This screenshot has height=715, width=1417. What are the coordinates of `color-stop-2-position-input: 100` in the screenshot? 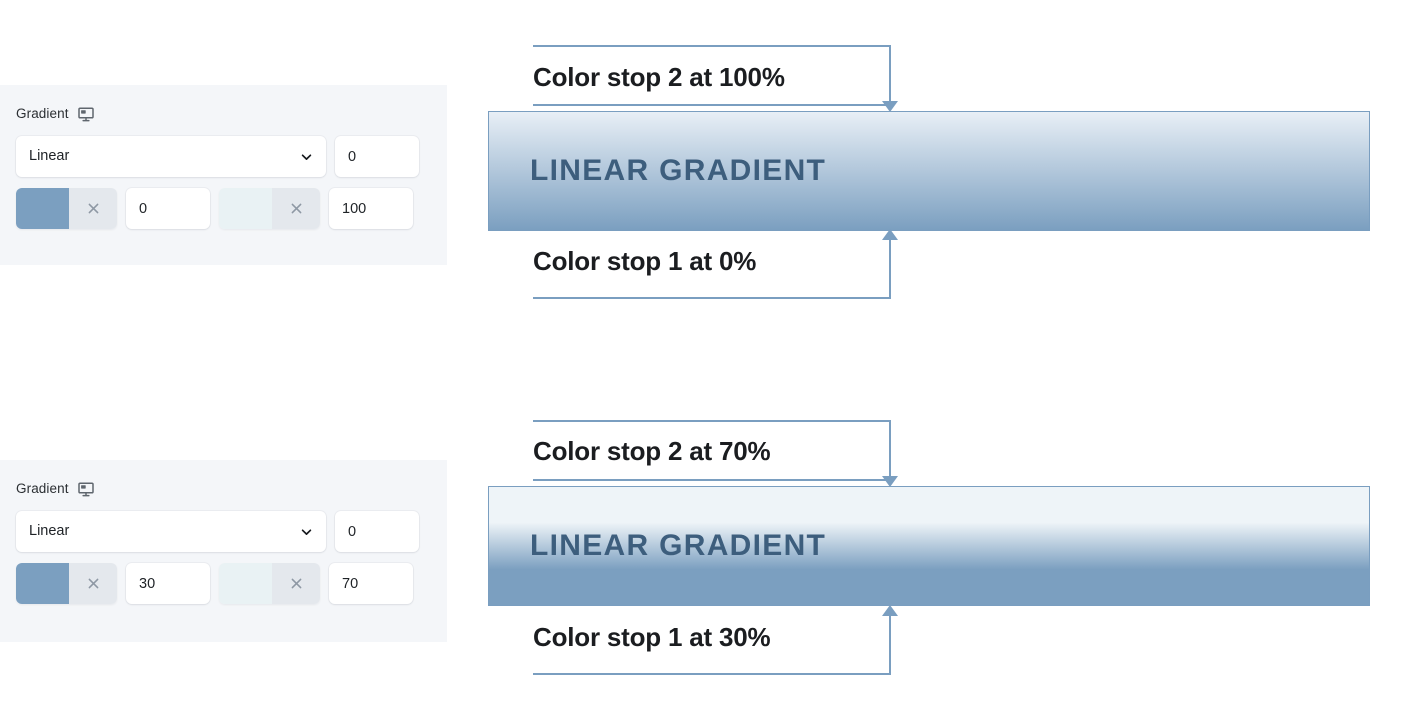 It's located at (371, 208).